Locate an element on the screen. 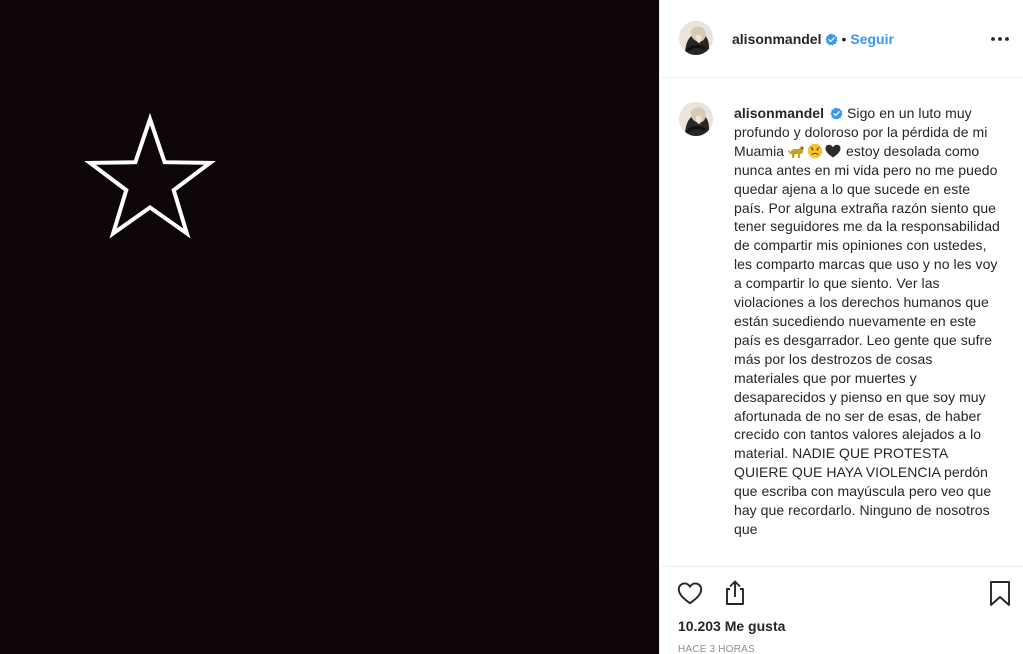 The image size is (1023, 654). heart-icon is located at coordinates (690, 593).